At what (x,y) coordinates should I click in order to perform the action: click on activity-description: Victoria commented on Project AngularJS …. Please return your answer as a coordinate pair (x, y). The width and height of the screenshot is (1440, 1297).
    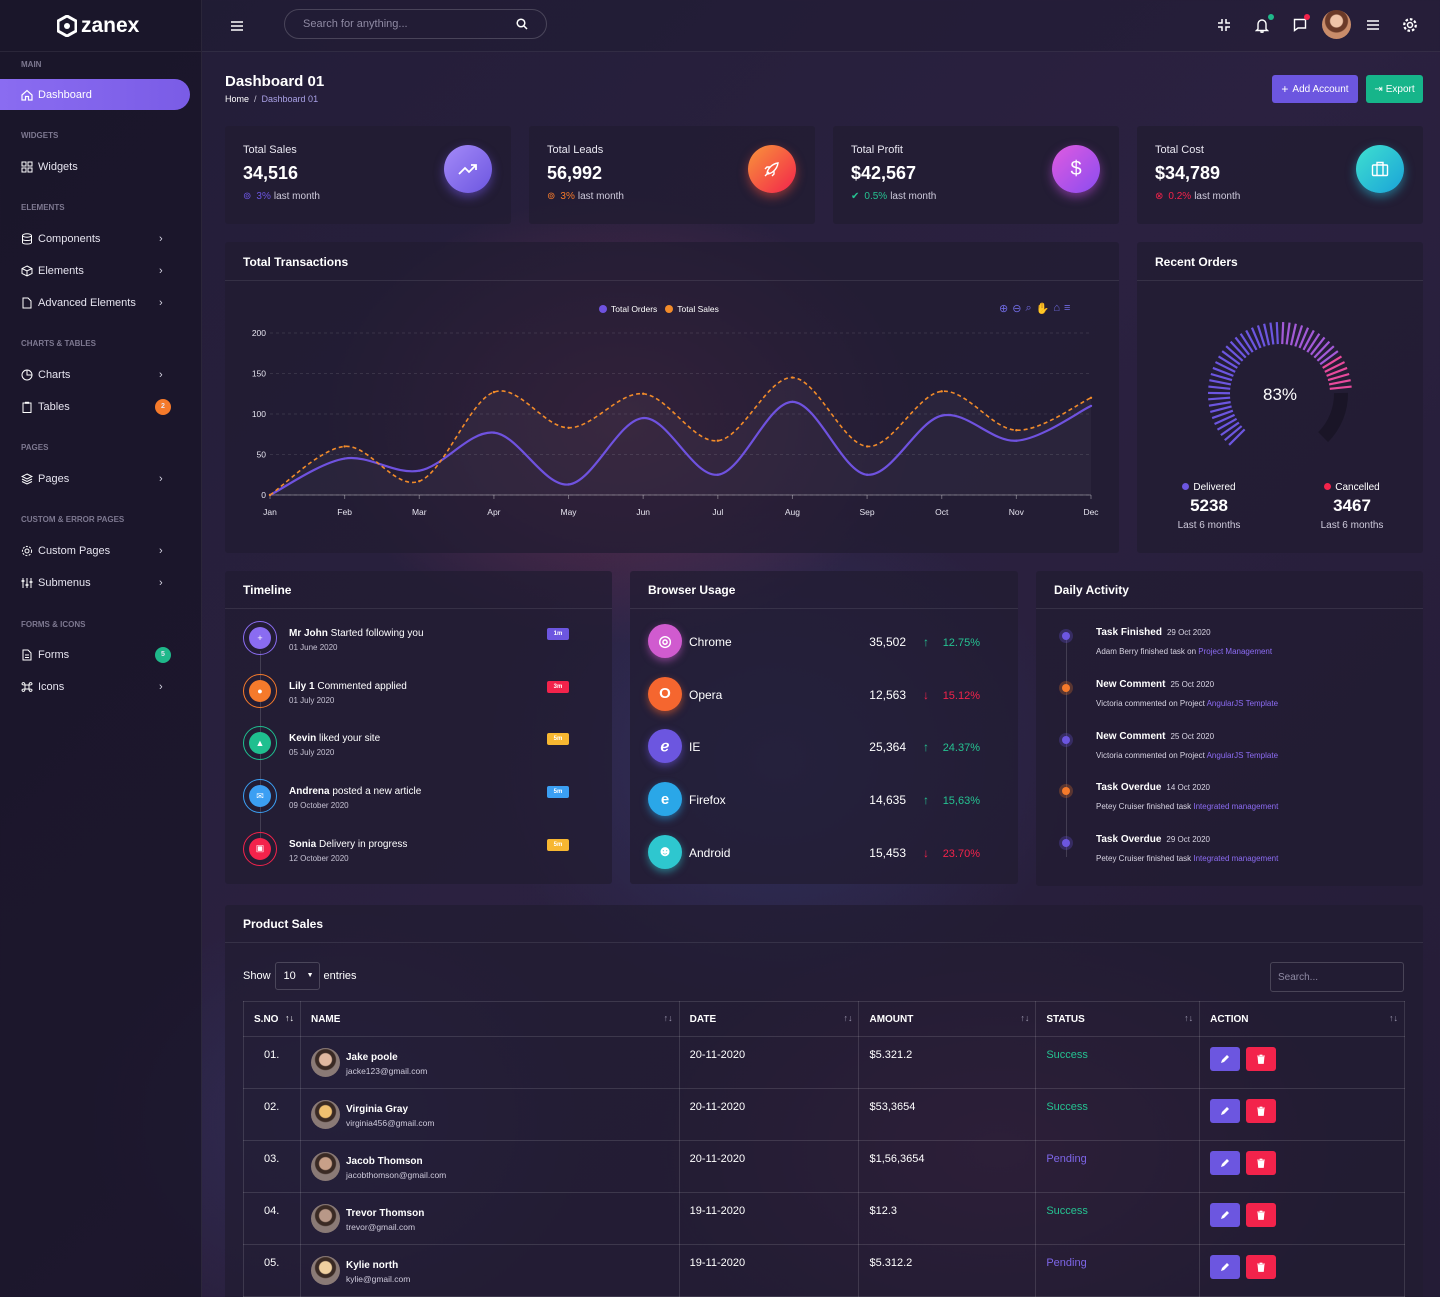
    Looking at the image, I should click on (1187, 703).